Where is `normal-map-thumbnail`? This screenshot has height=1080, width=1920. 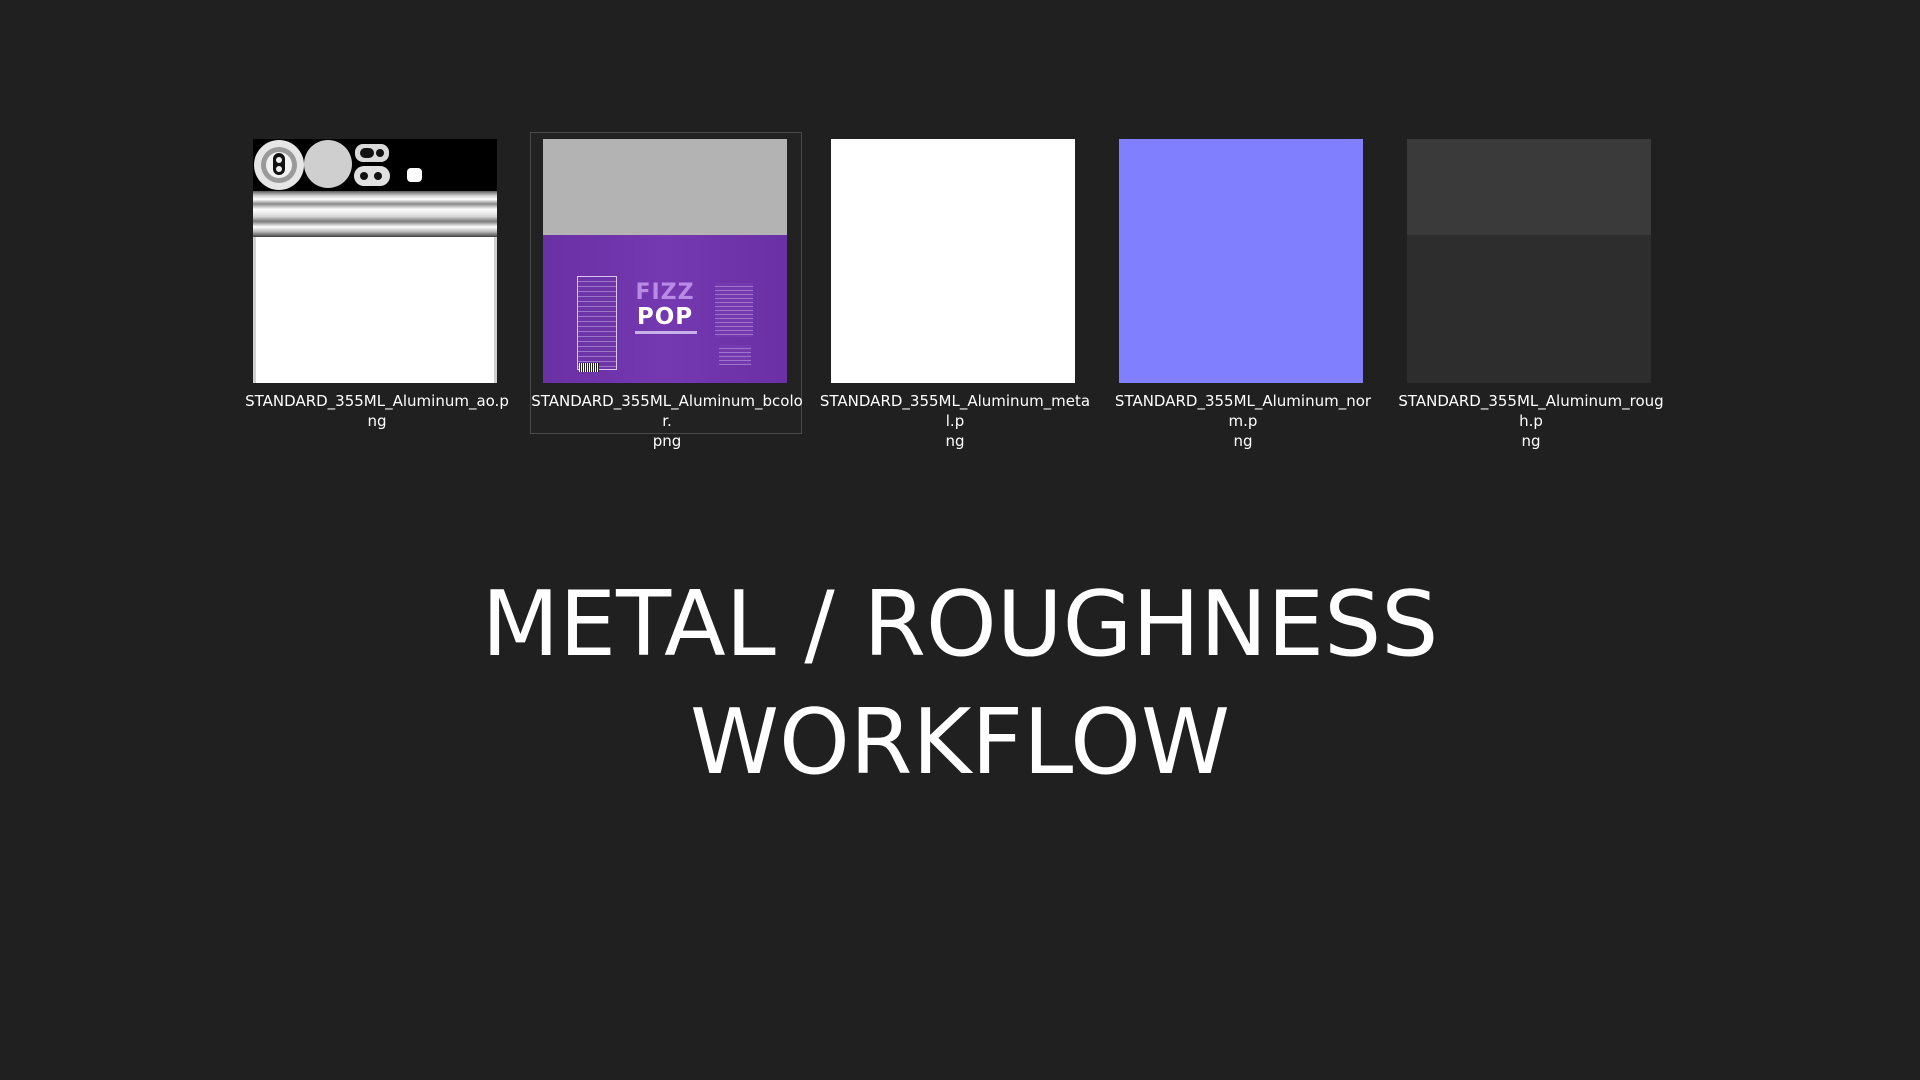 normal-map-thumbnail is located at coordinates (1241, 261).